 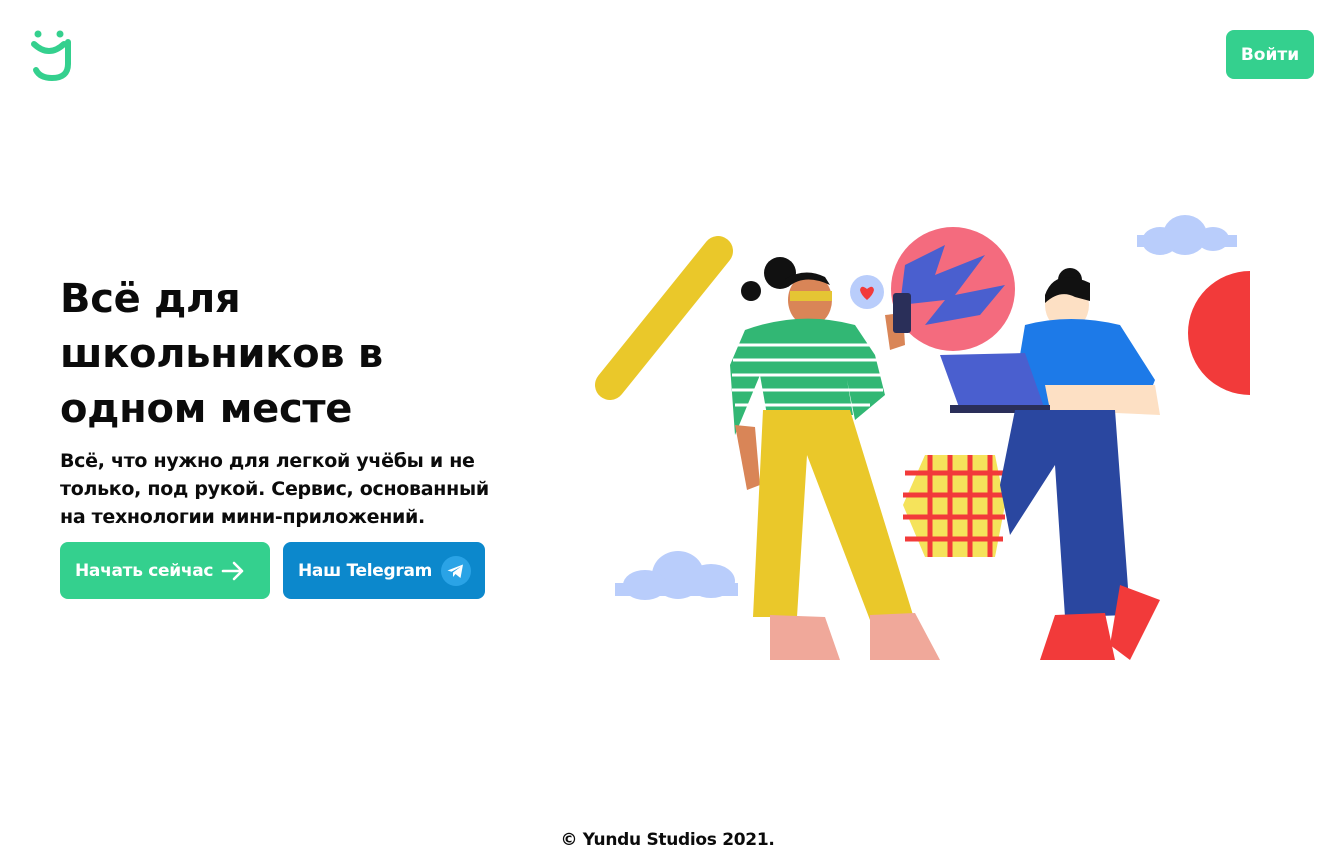 I want to click on woman-figure, so click(x=835, y=458).